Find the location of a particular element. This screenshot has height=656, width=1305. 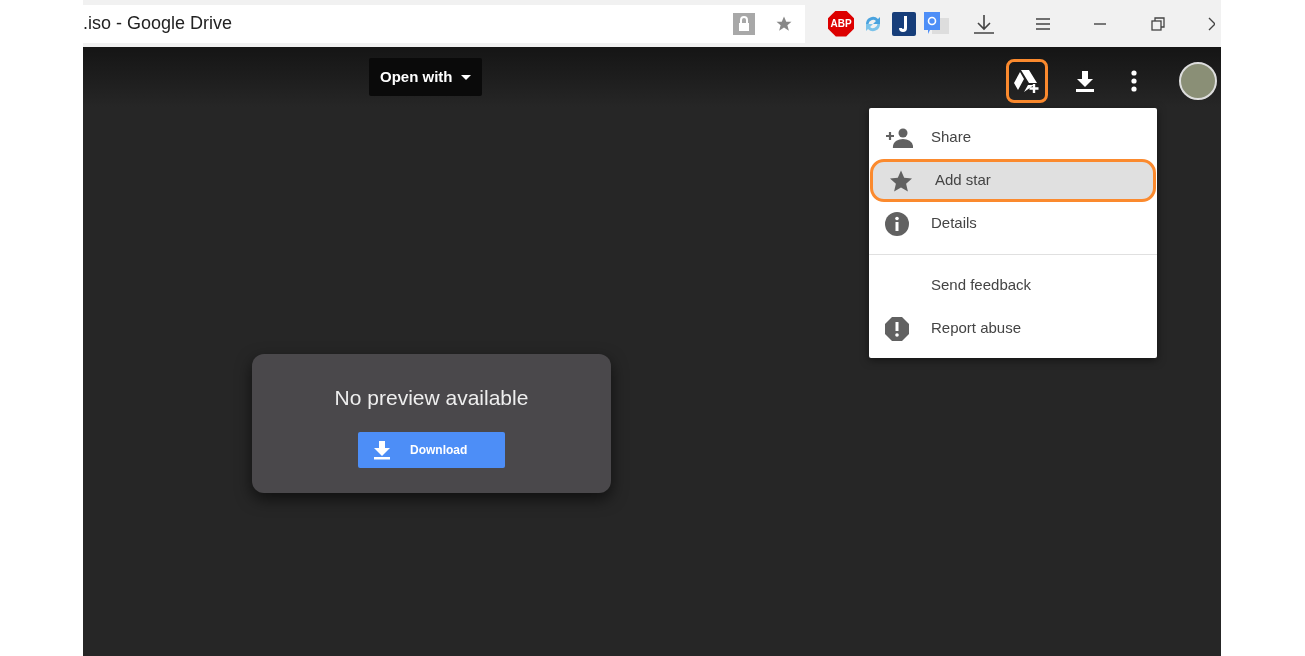

menu-item: Details is located at coordinates (1013, 223).